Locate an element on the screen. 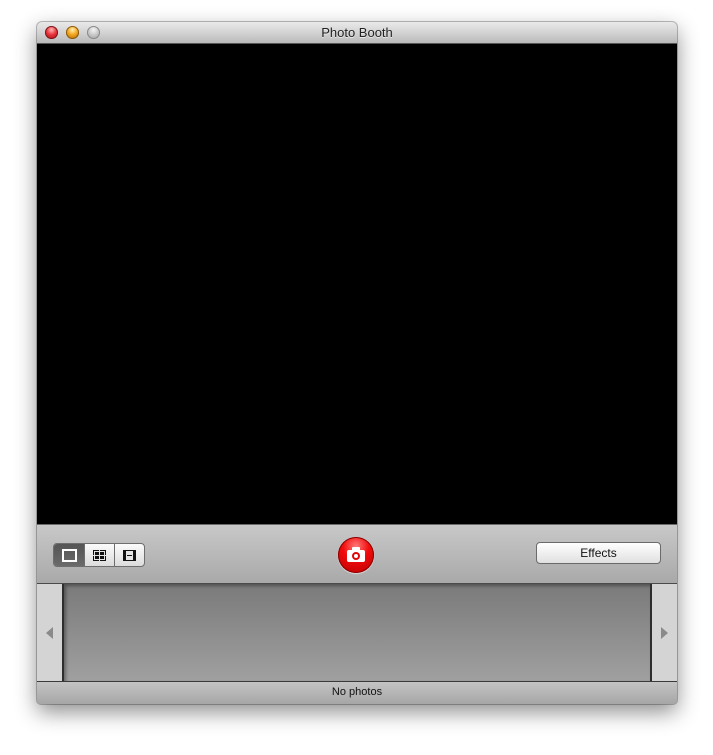 This screenshot has height=755, width=713. camera-icon is located at coordinates (356, 554).